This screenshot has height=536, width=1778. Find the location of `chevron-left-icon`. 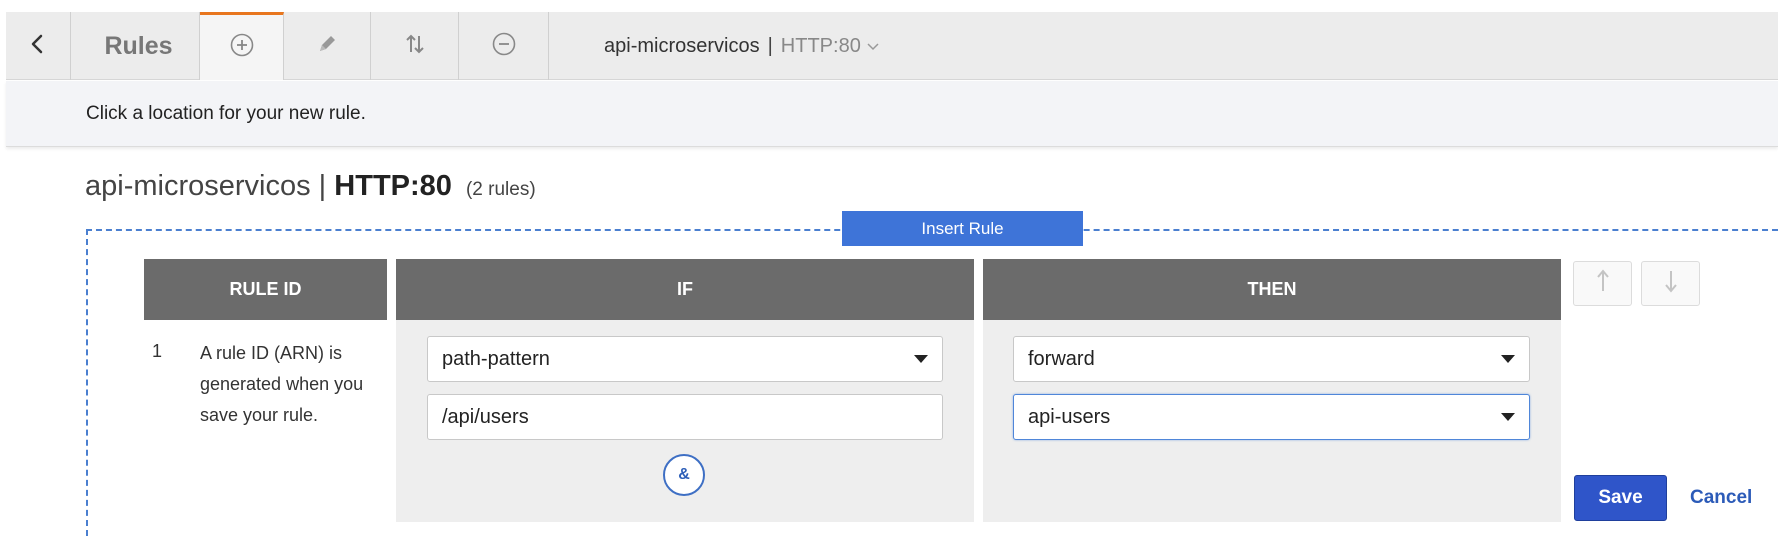

chevron-left-icon is located at coordinates (38, 46).